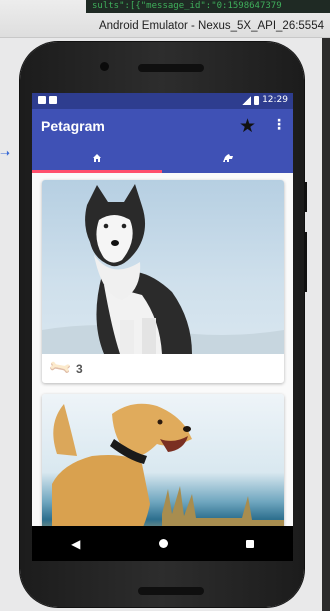  What do you see at coordinates (247, 100) in the screenshot?
I see `signal-icon` at bounding box center [247, 100].